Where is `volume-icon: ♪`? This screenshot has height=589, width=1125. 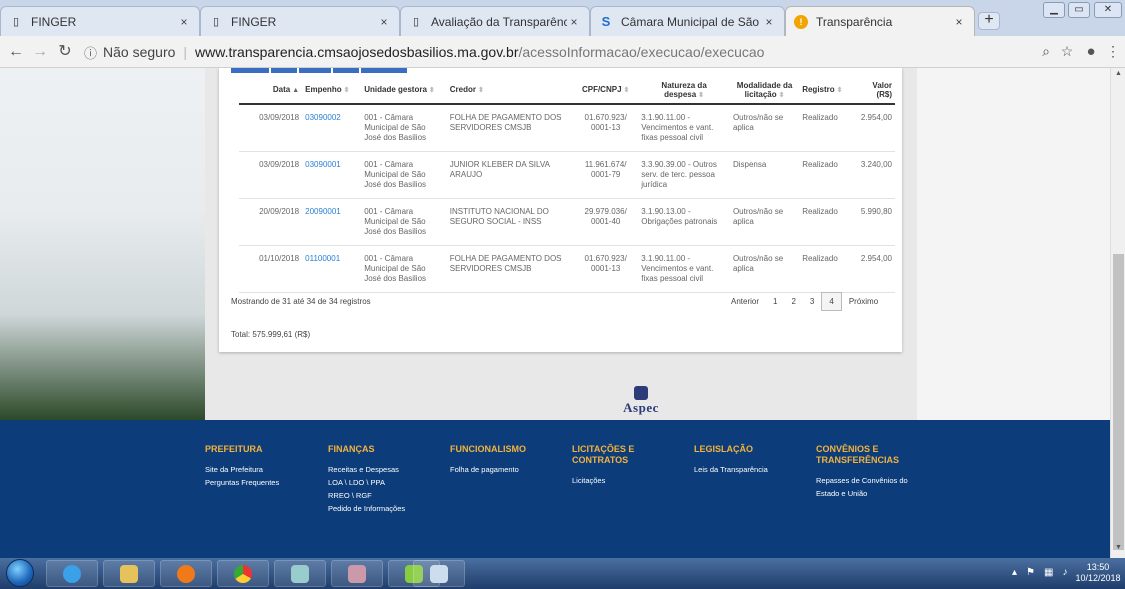
volume-icon: ♪ is located at coordinates (1064, 572).